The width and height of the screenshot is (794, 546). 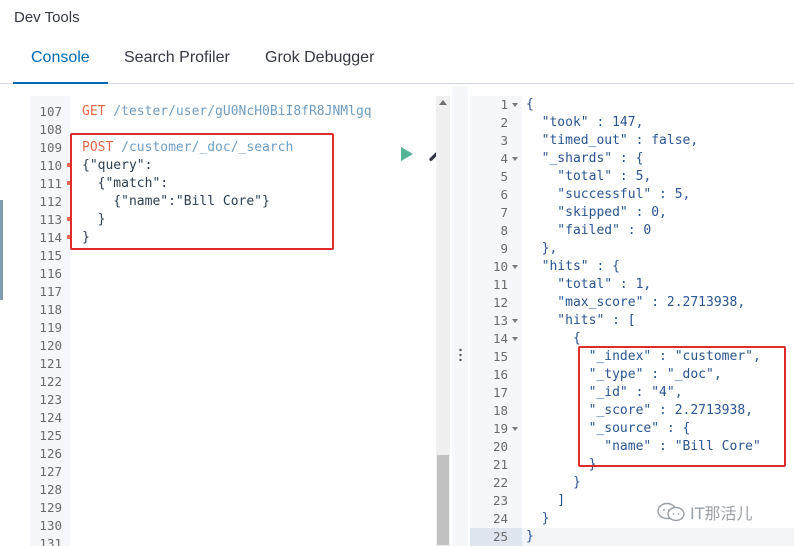 I want to click on response-line-number: 9, so click(x=504, y=248).